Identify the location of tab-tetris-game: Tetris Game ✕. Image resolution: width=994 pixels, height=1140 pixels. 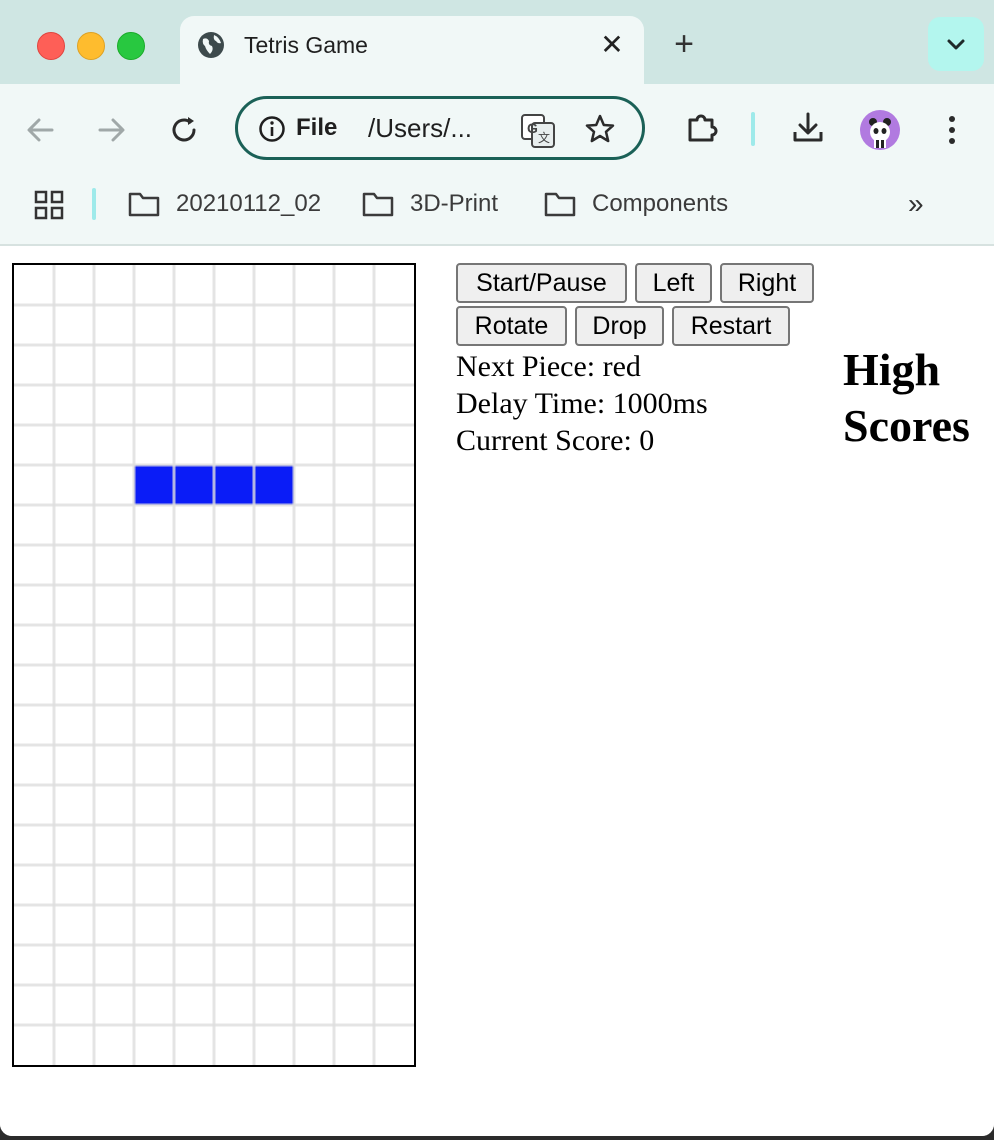
(412, 50).